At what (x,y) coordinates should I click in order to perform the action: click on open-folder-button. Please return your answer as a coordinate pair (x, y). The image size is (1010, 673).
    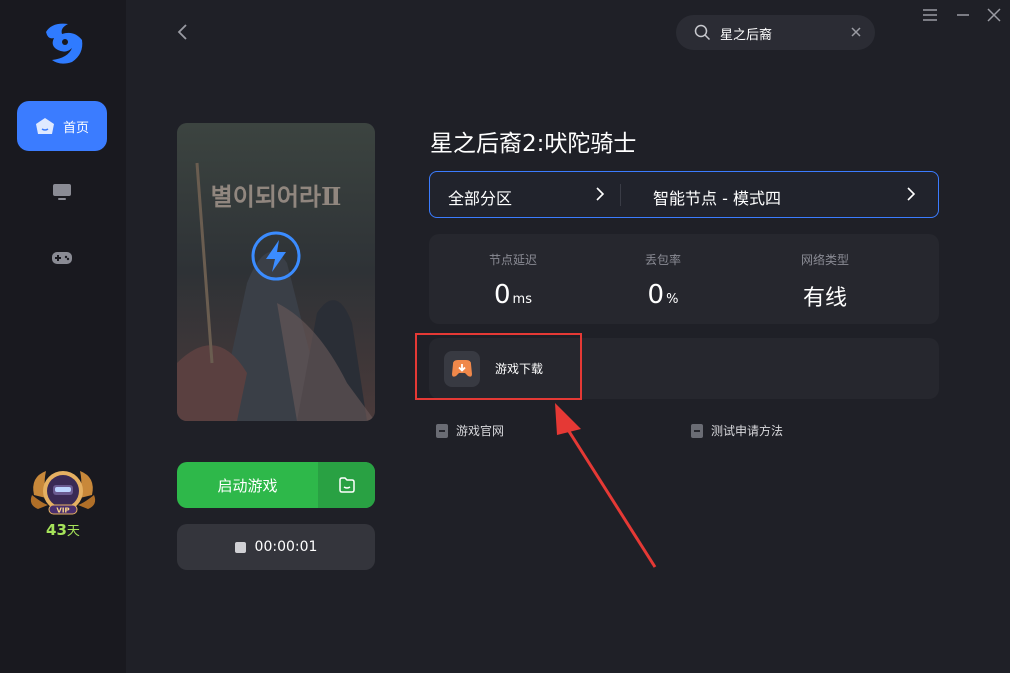
    Looking at the image, I should click on (346, 485).